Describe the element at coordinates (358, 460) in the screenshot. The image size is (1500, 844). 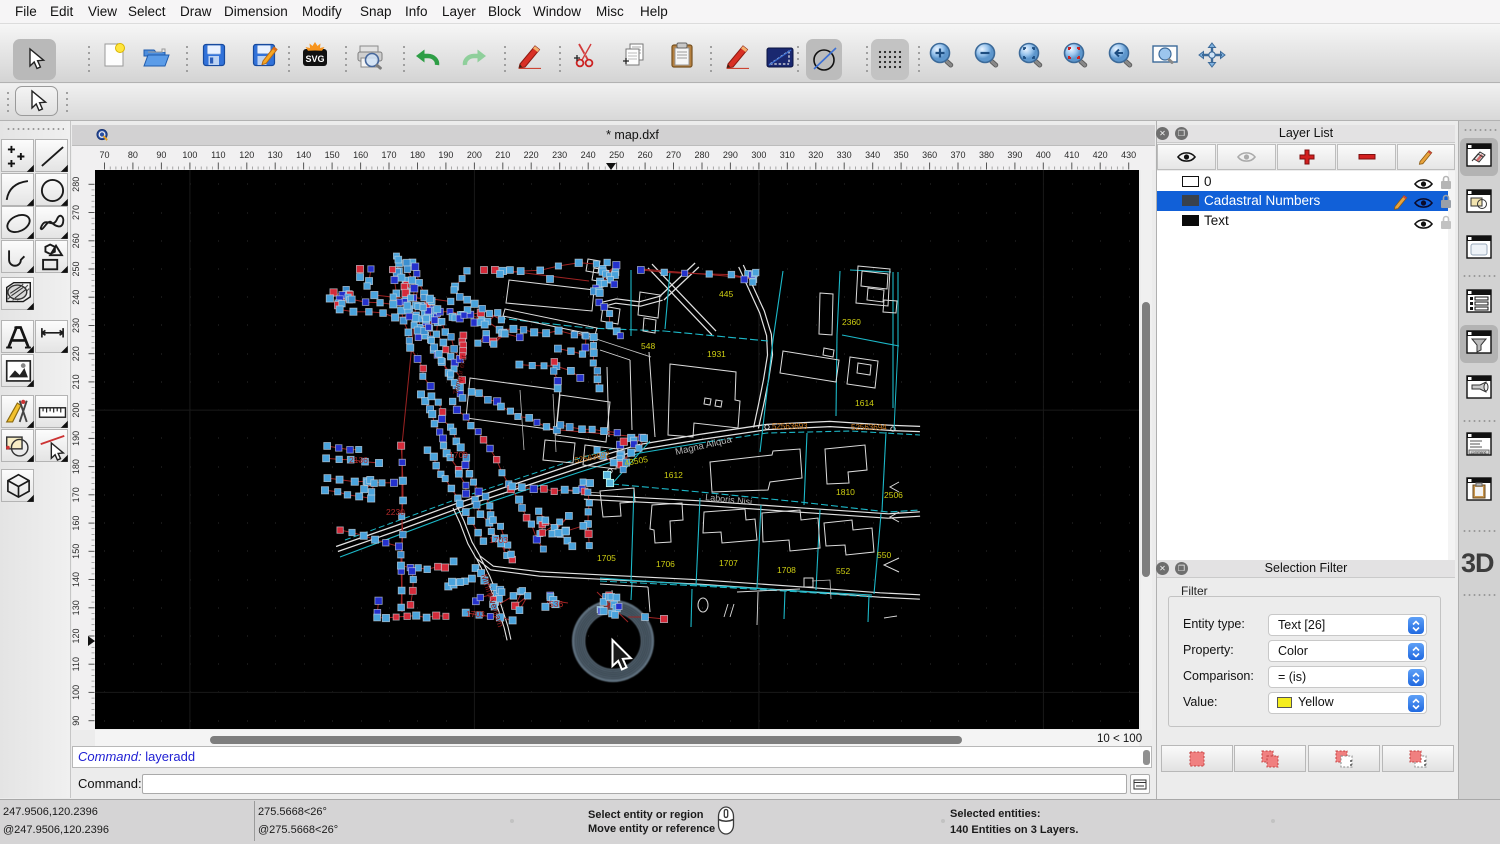
I see `svg-text: 2136` at that location.